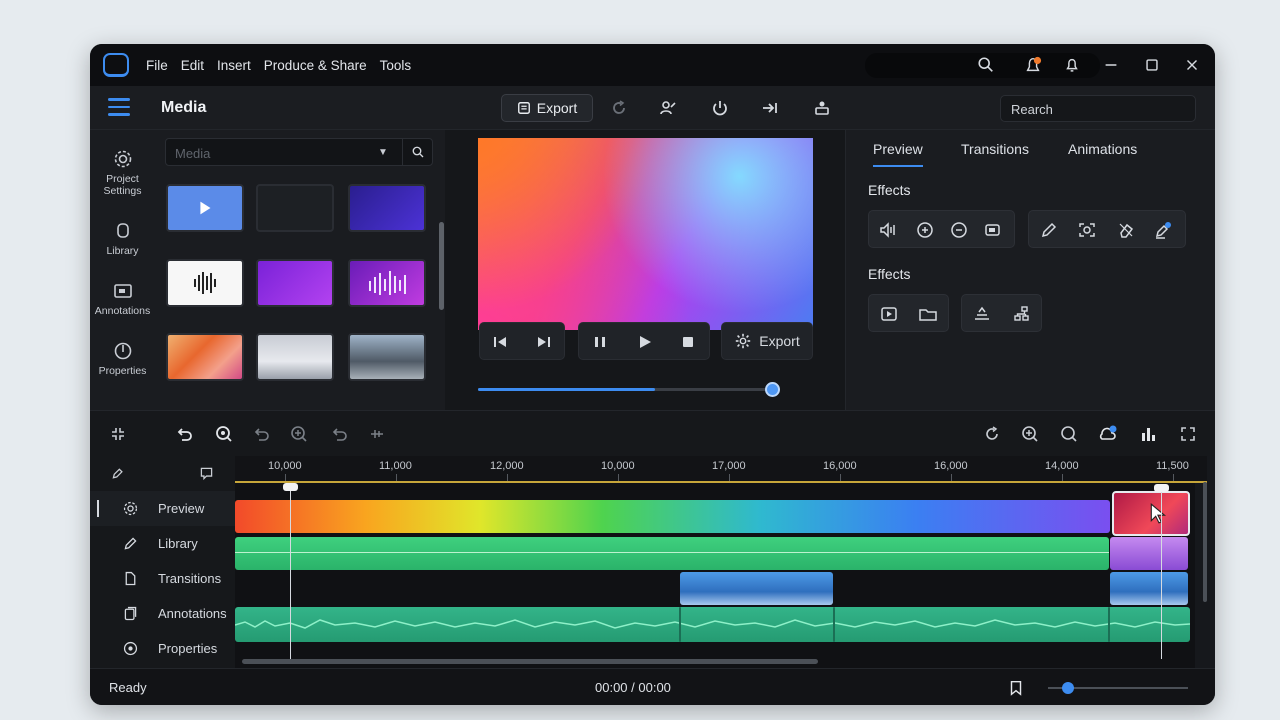 This screenshot has height=720, width=1280. I want to click on comment-icon, so click(206, 473).